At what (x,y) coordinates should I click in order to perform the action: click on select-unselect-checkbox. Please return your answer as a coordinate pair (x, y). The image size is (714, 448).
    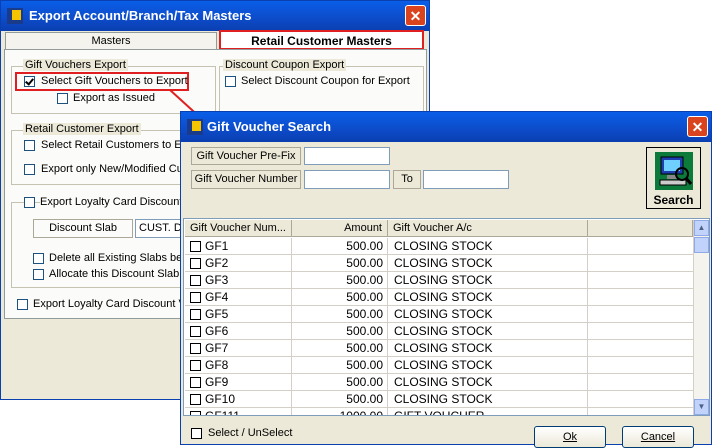
    Looking at the image, I should click on (196, 433).